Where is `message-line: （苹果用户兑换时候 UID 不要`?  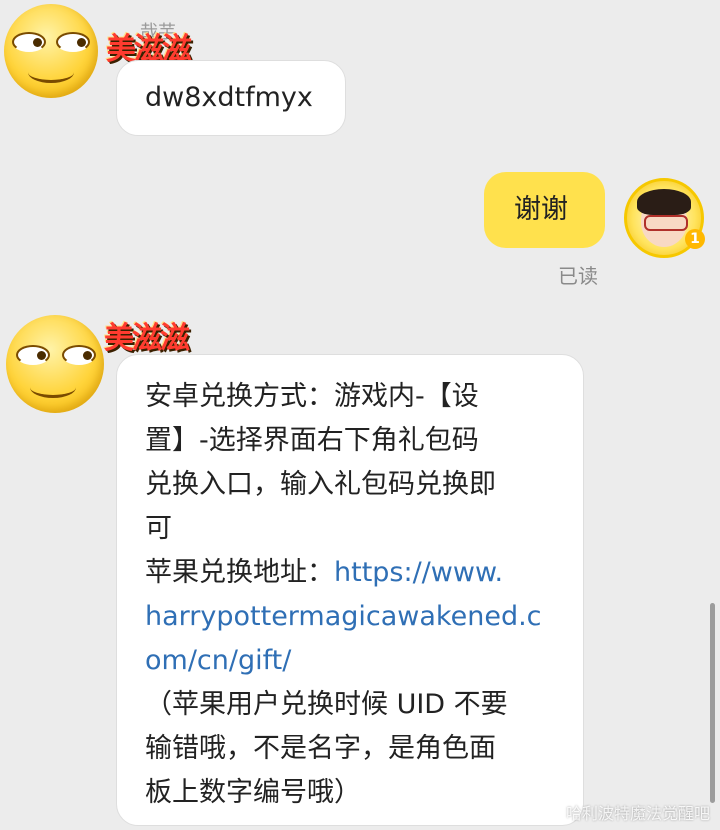
message-line: （苹果用户兑换时候 UID 不要 is located at coordinates (326, 704).